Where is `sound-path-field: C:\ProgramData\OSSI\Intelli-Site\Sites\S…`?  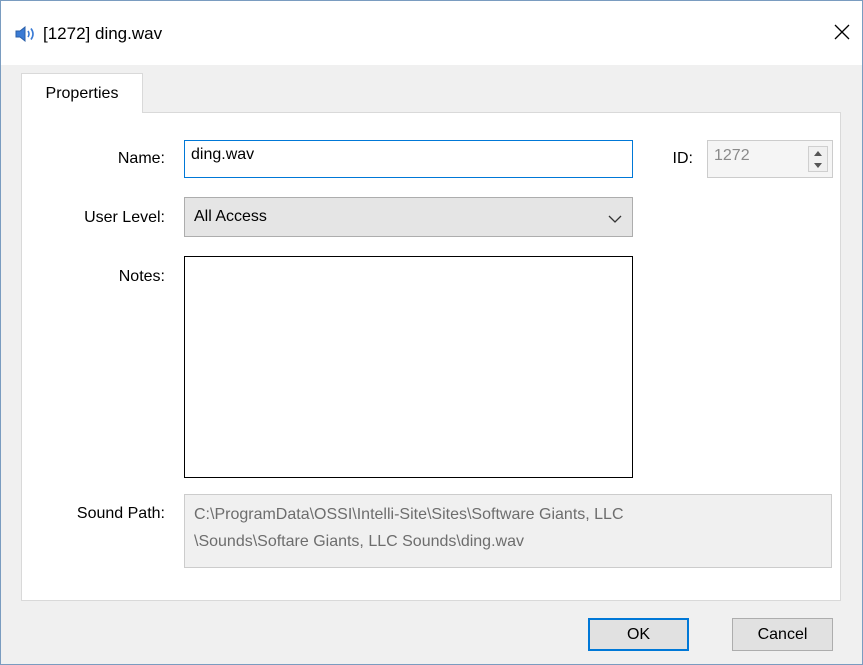 sound-path-field: C:\ProgramData\OSSI\Intelli-Site\Sites\S… is located at coordinates (508, 531).